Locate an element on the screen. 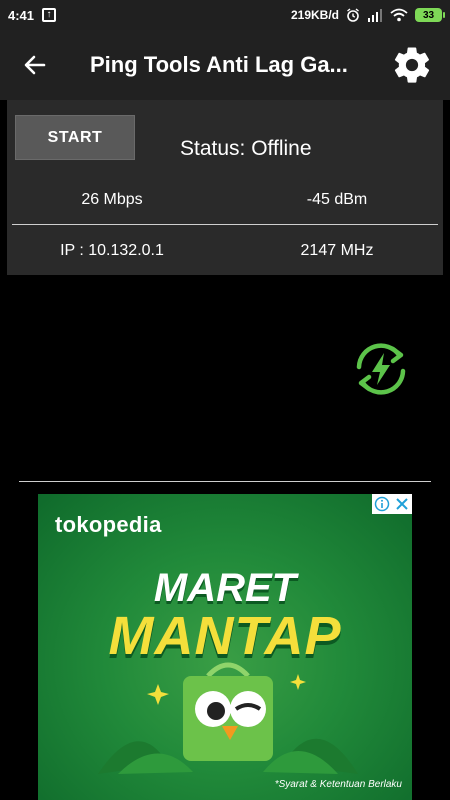 This screenshot has height=800, width=450. battery-icon: 33 is located at coordinates (430, 15).